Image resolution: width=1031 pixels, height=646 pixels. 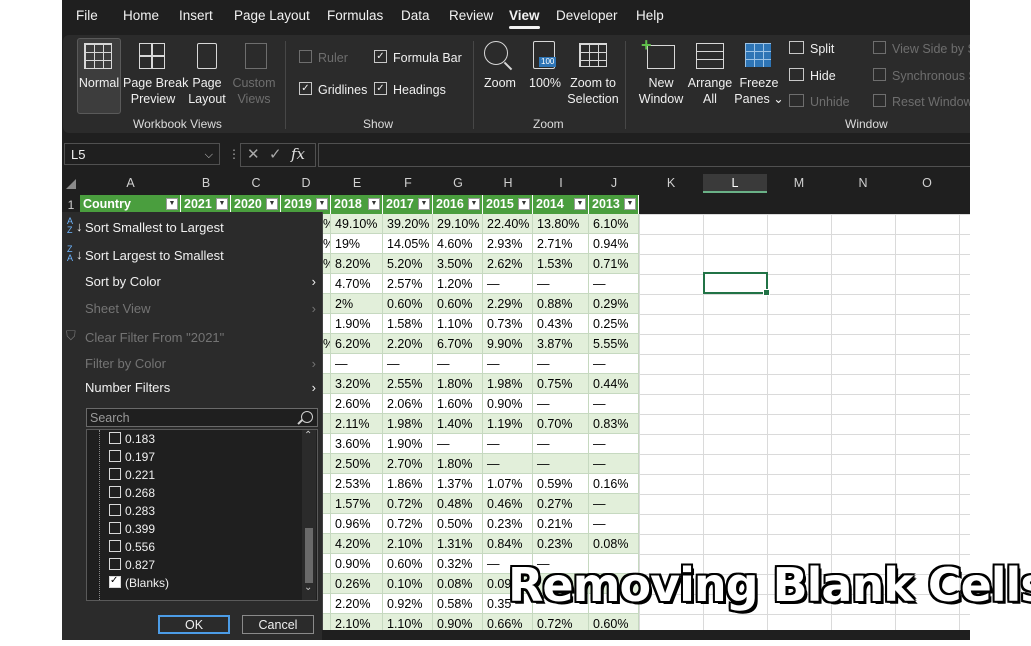 What do you see at coordinates (196, 15) in the screenshot?
I see `tab-insert: Insert` at bounding box center [196, 15].